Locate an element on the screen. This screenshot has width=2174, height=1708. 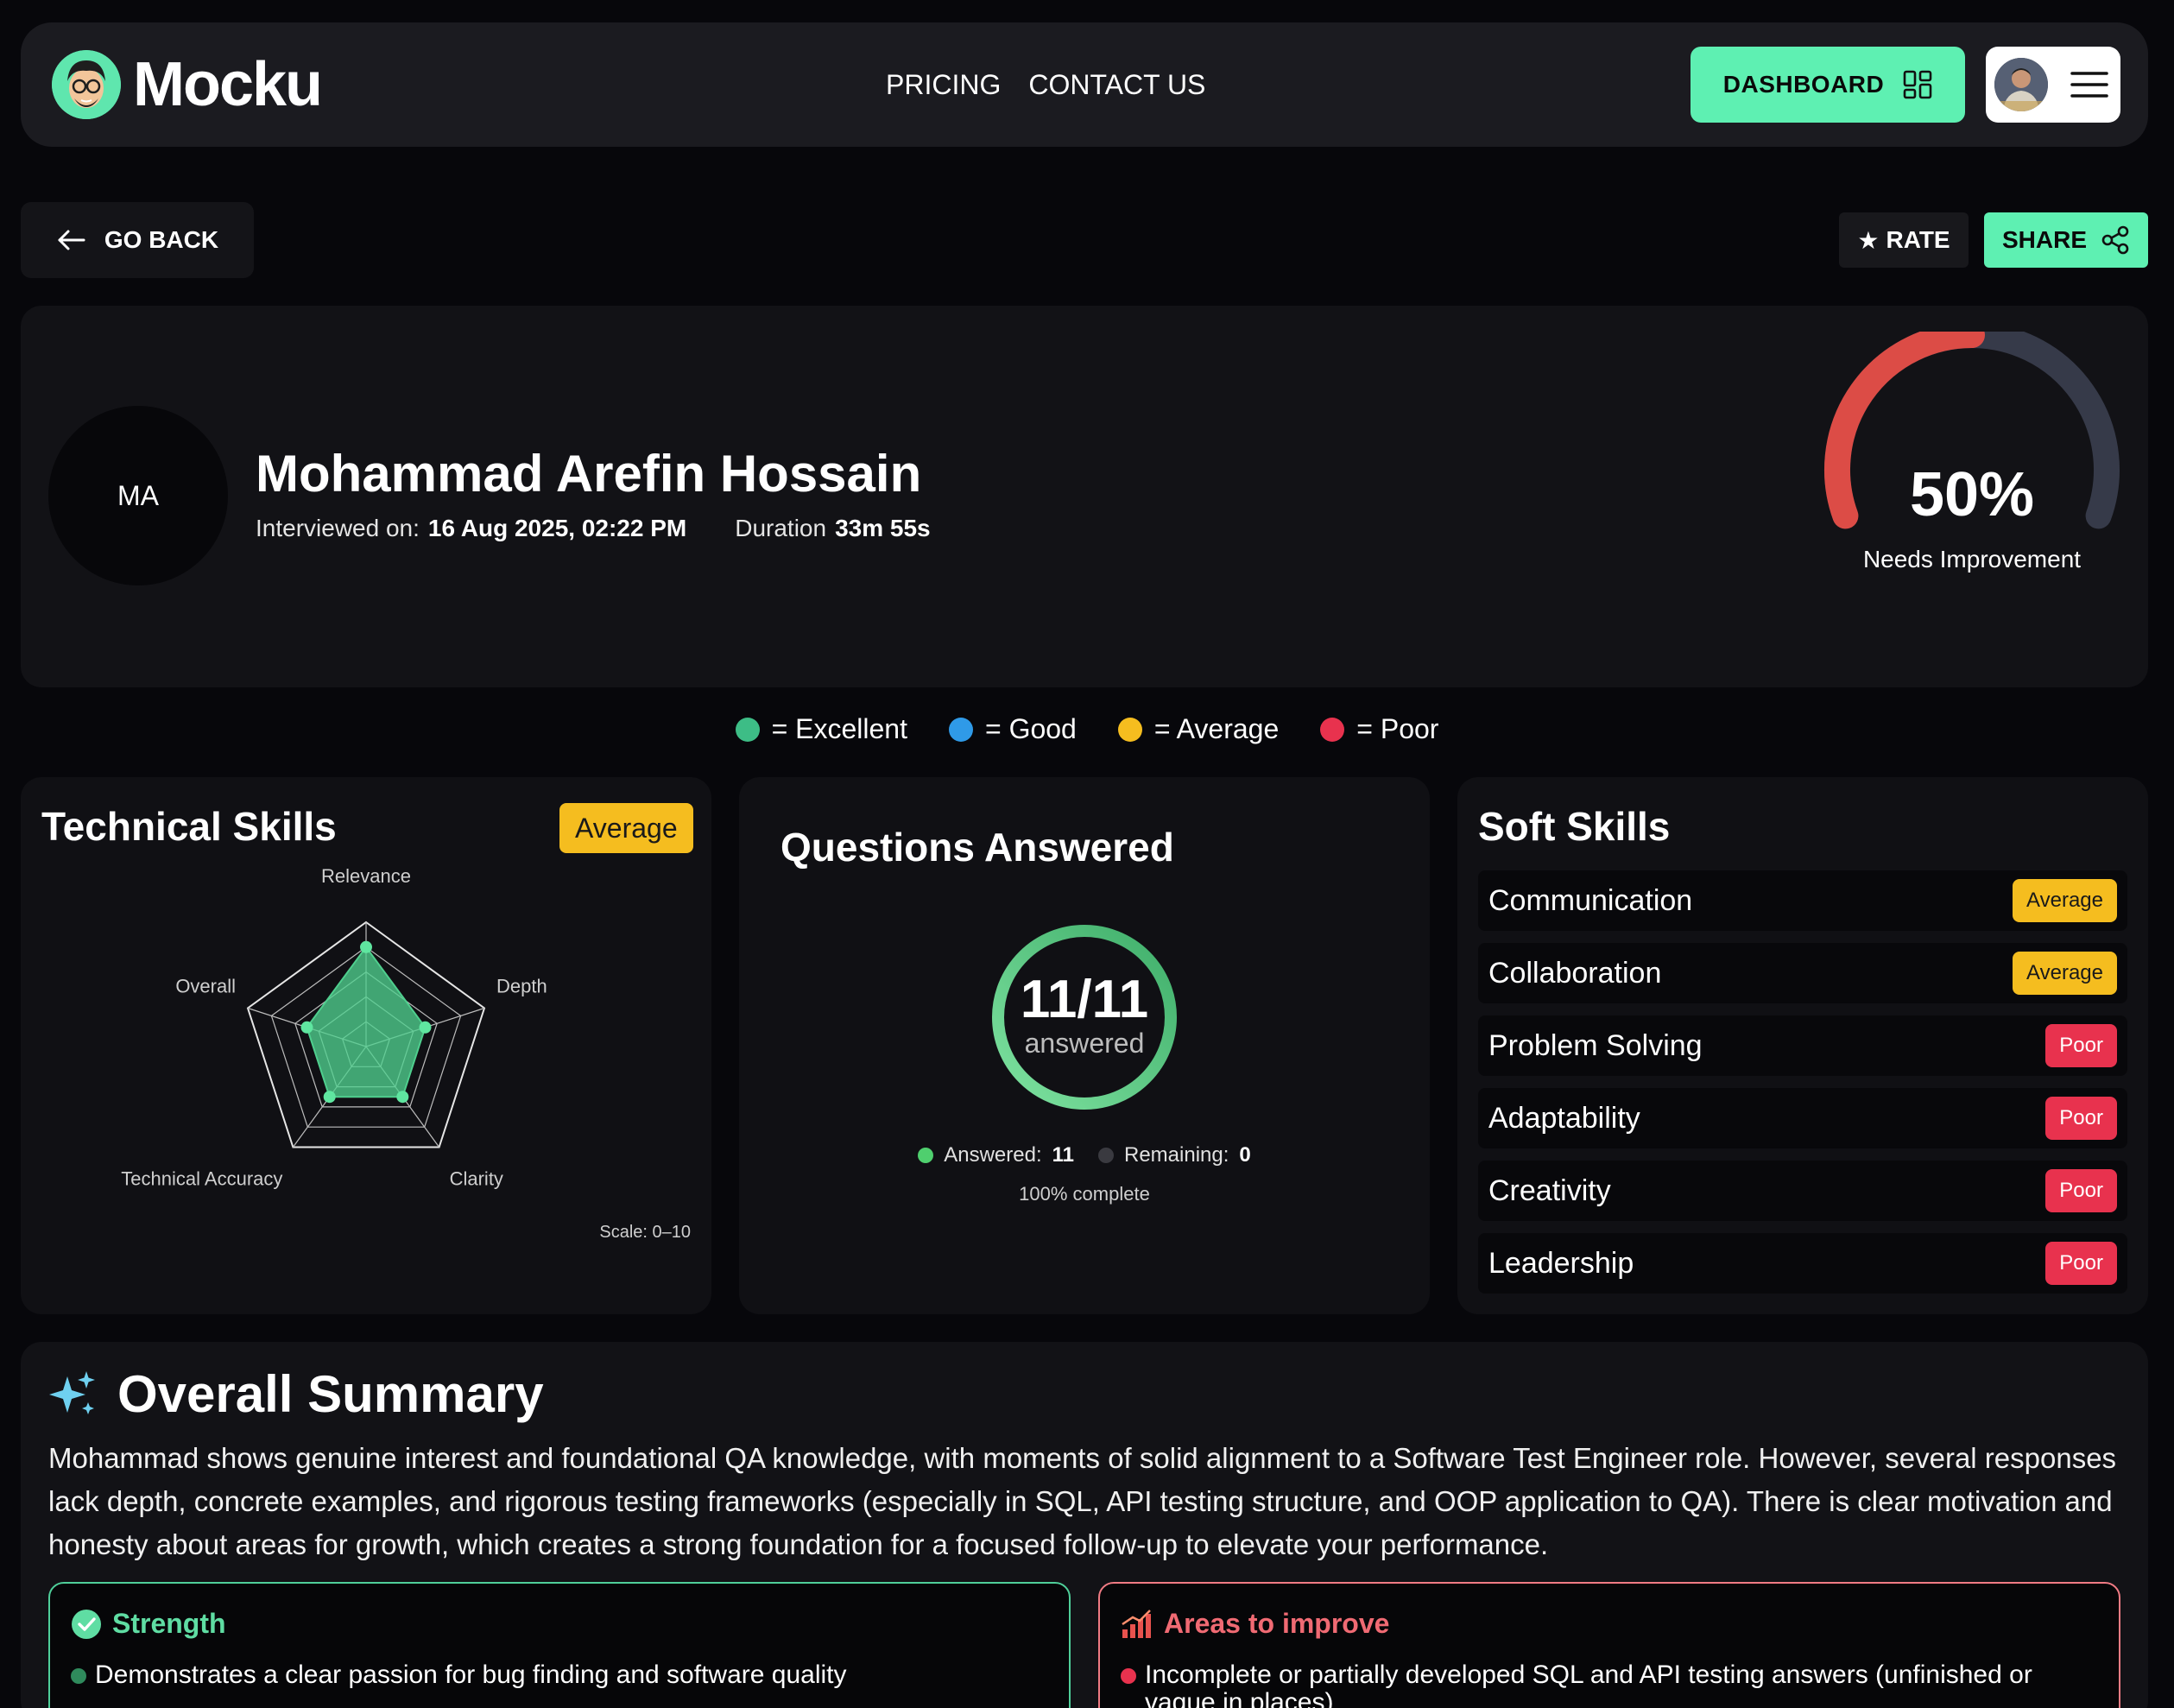
rating-legend: = Excellent = Good = Average = Poor is located at coordinates (1087, 729).